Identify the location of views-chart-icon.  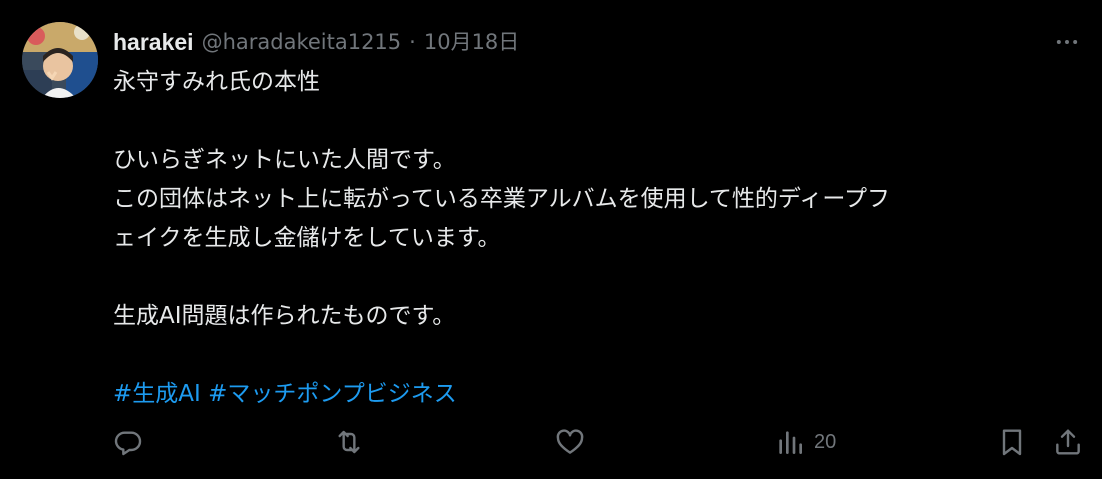
(790, 442).